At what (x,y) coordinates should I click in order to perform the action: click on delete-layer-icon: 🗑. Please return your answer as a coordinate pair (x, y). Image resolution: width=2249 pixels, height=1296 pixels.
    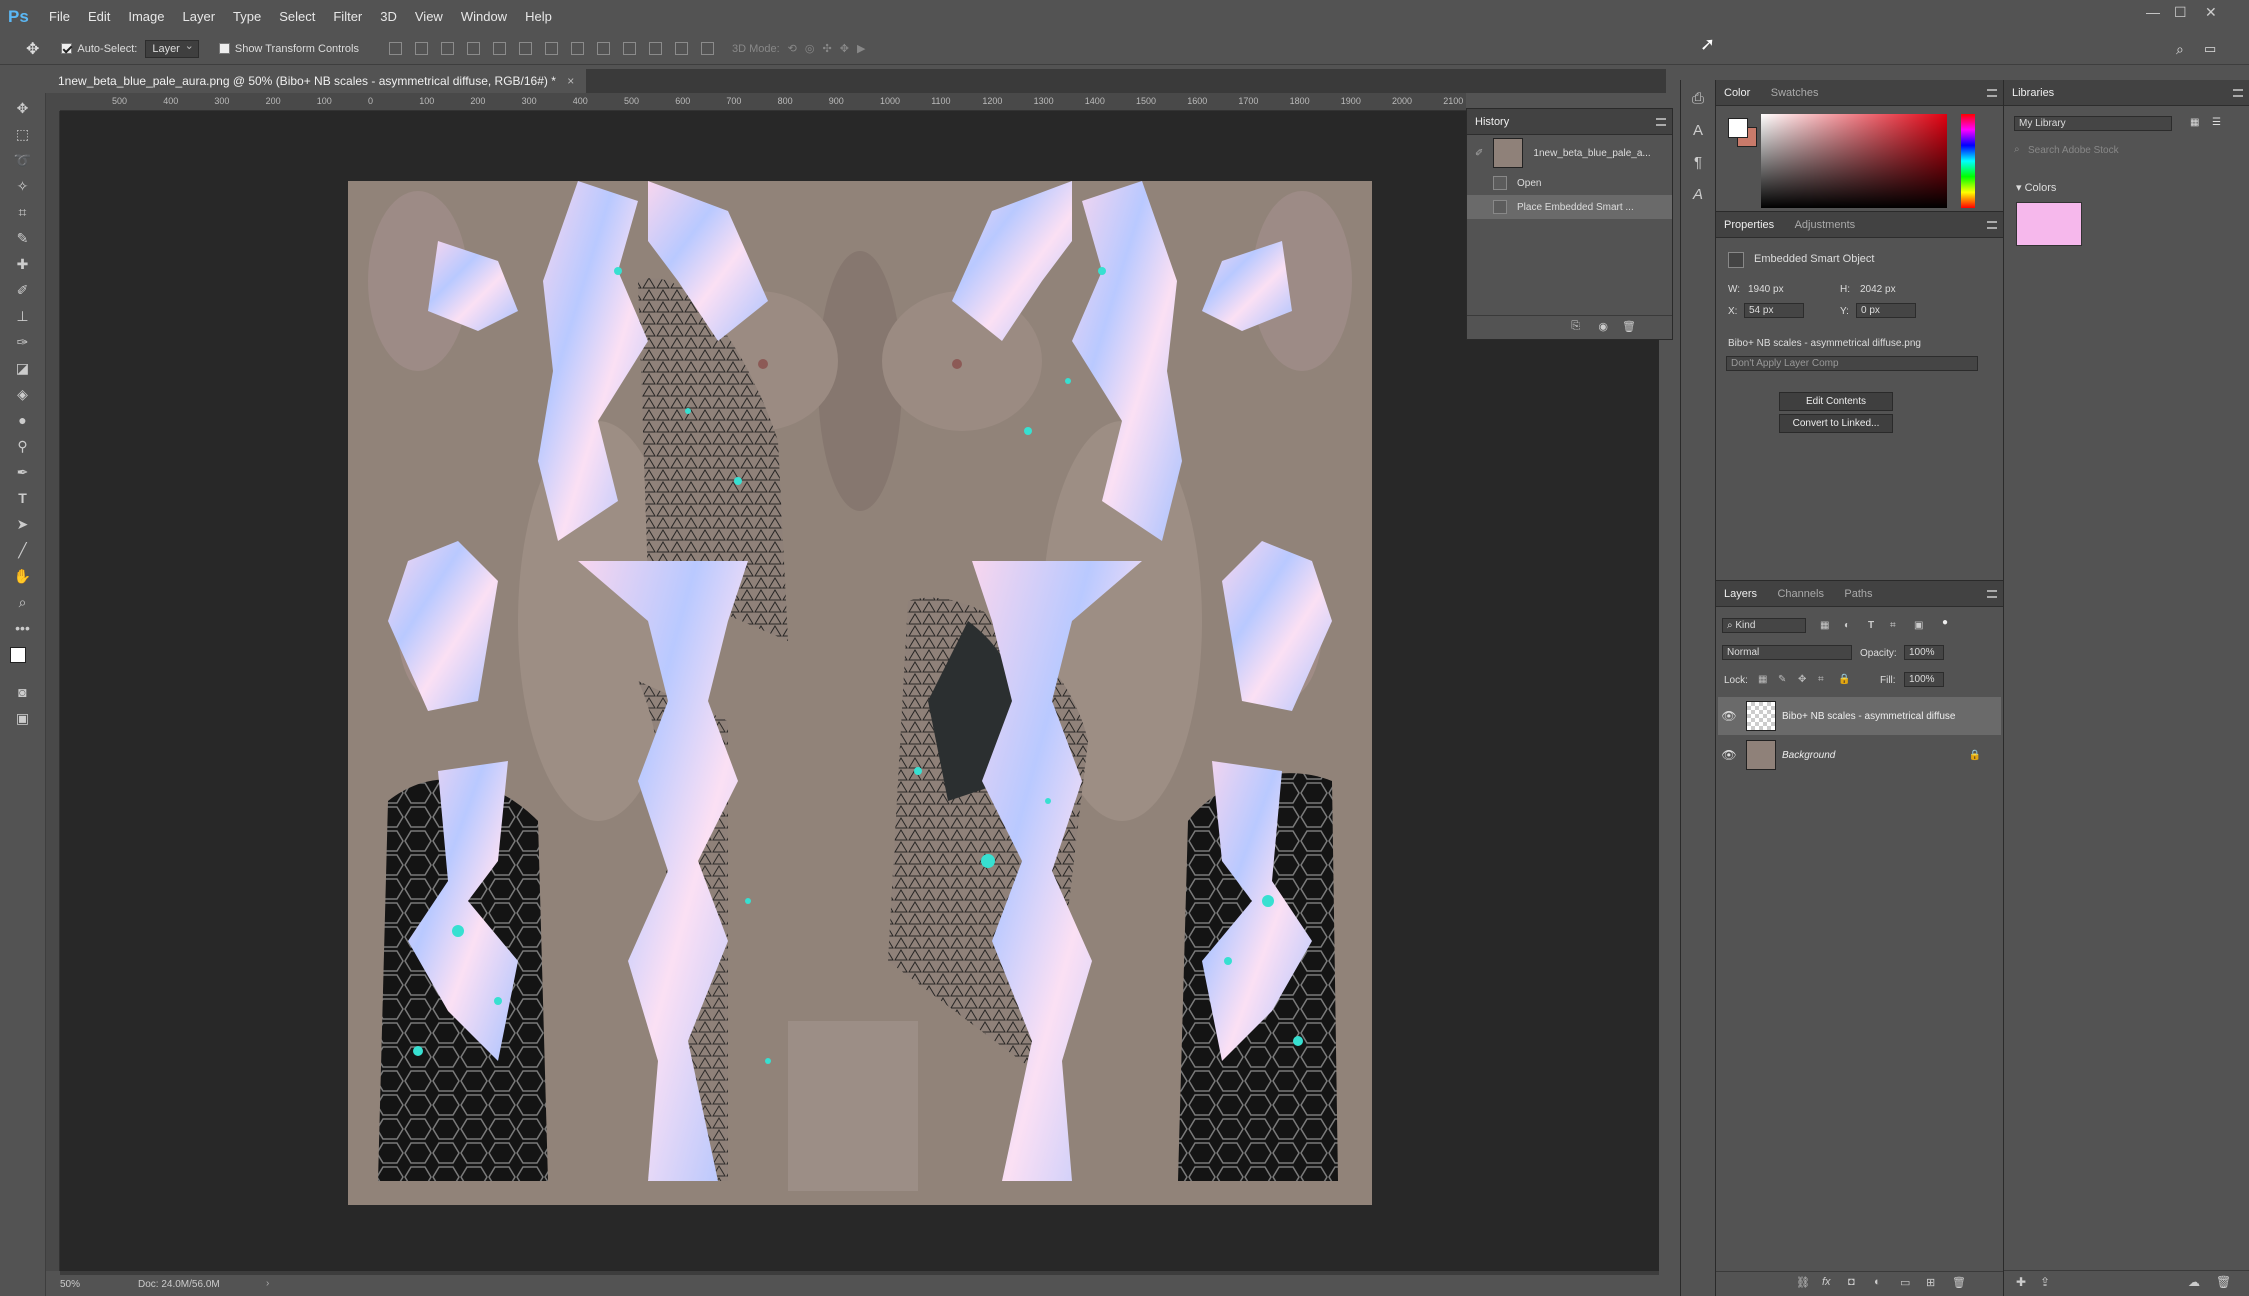
    Looking at the image, I should click on (1959, 1282).